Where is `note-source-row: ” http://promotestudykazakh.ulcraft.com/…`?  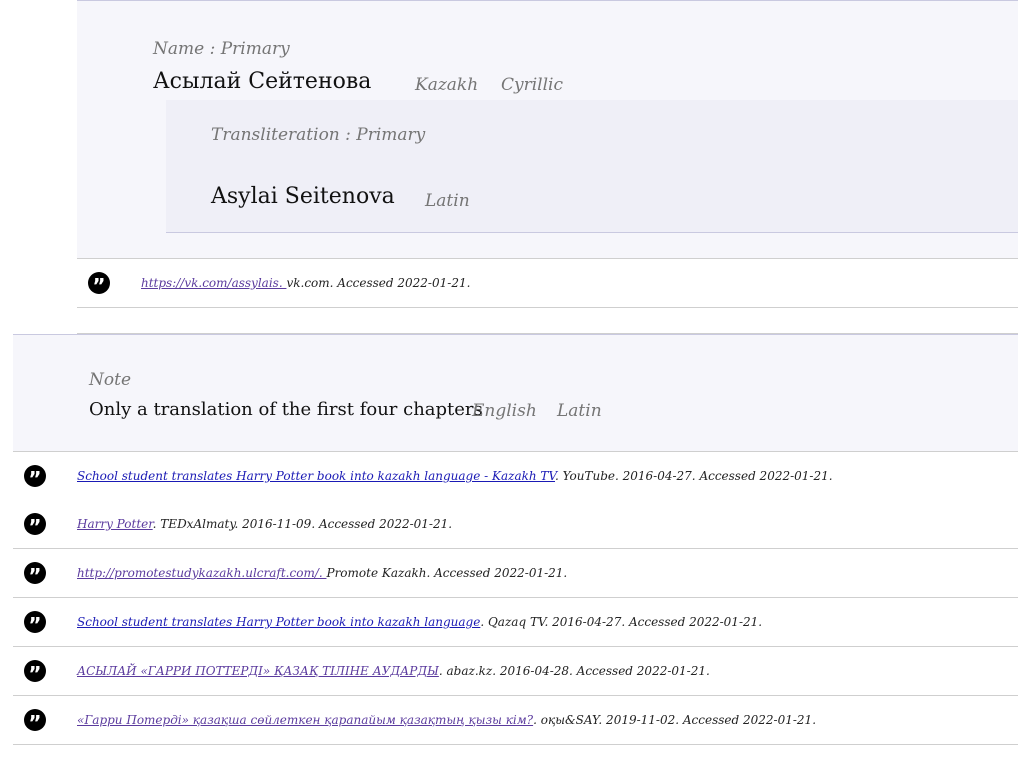
note-source-row: ” http://promotestudykazakh.ulcraft.com/… is located at coordinates (515, 573).